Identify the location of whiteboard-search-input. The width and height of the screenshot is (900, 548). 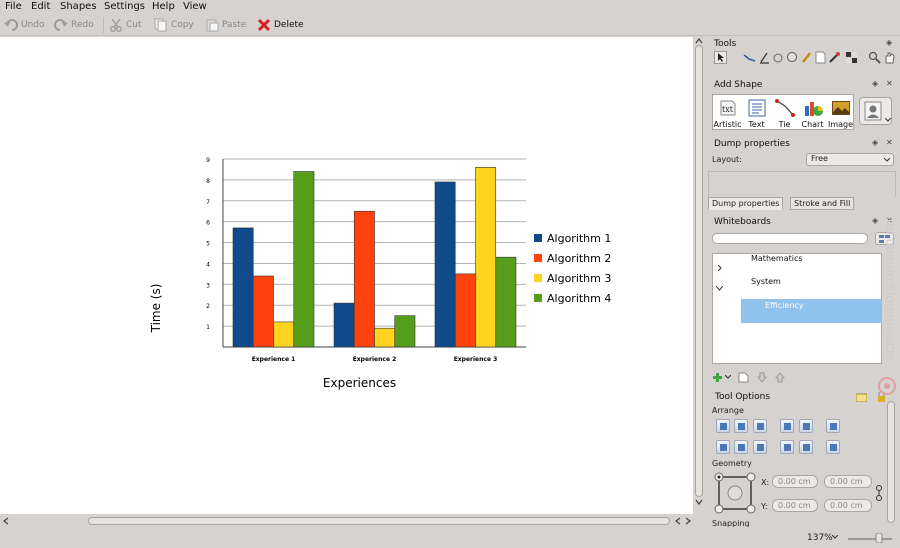
(790, 238).